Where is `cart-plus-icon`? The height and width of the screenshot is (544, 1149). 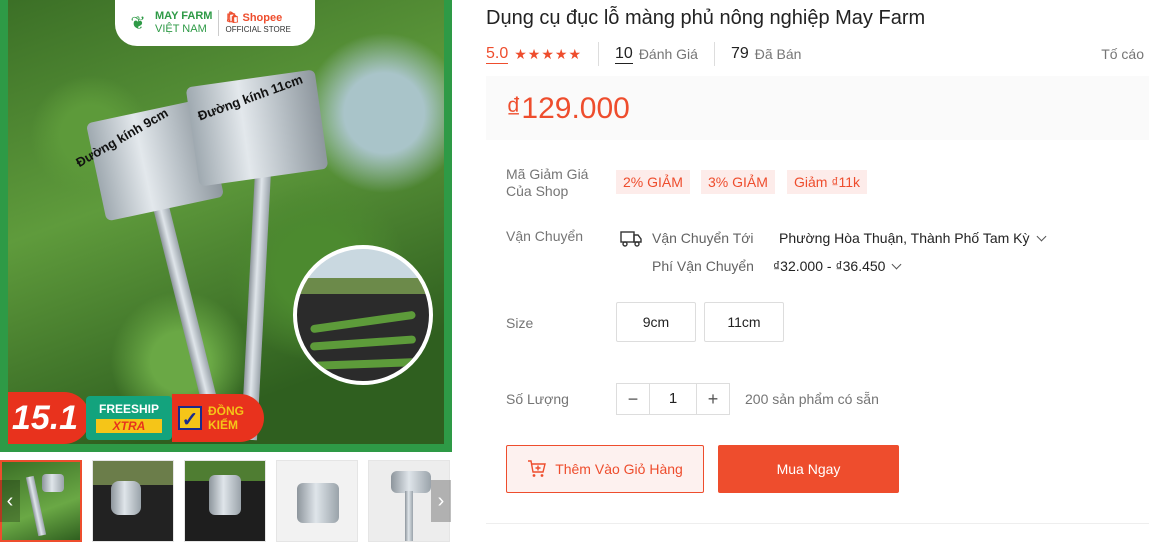
cart-plus-icon is located at coordinates (537, 468).